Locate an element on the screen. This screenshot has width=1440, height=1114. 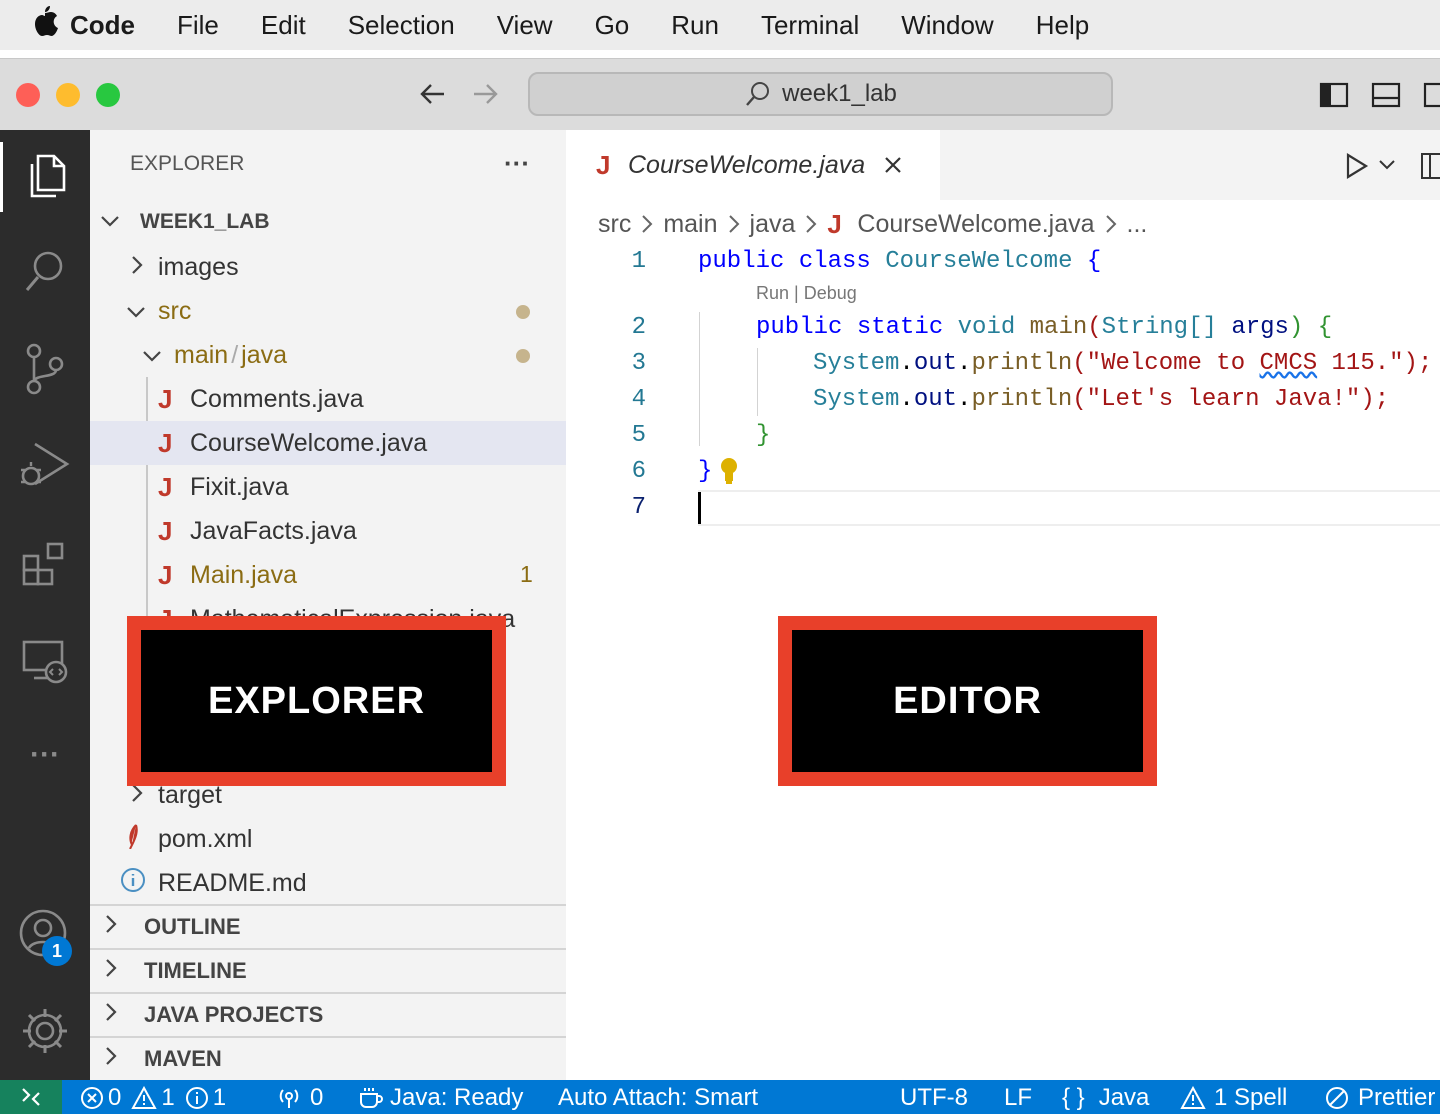
code-line-4: System.out.println("Let's learn Java!"); is located at coordinates (1101, 399).